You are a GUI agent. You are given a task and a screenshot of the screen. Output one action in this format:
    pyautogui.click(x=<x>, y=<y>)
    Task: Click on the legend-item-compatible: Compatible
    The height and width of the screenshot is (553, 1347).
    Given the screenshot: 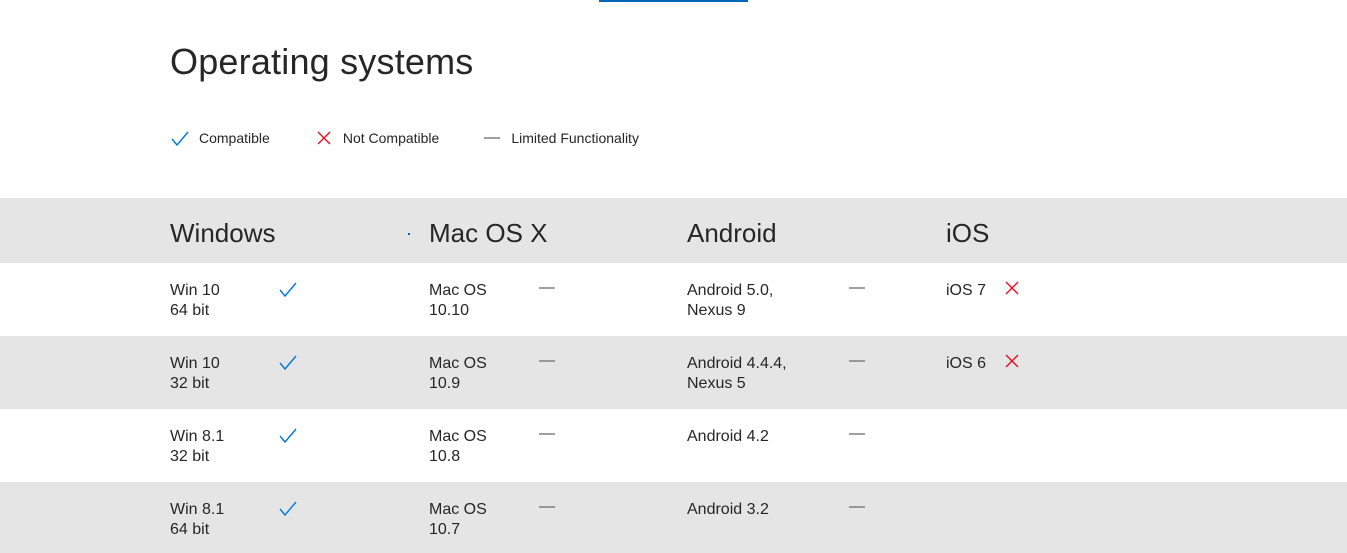 What is the action you would take?
    pyautogui.click(x=220, y=138)
    